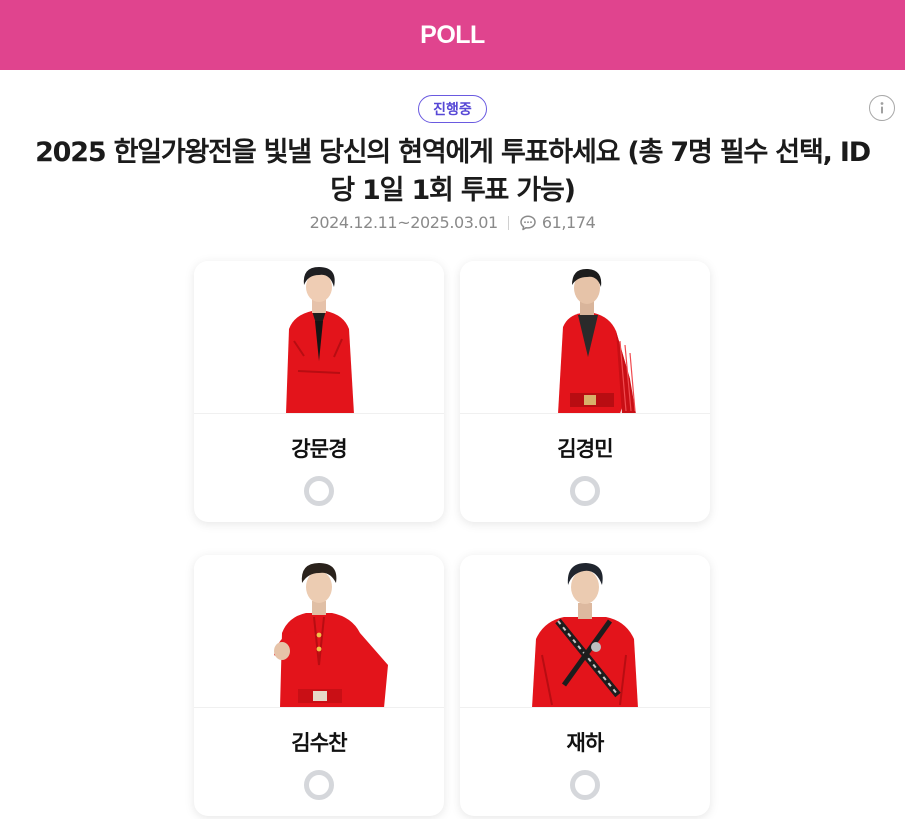 This screenshot has width=905, height=819. What do you see at coordinates (508, 222) in the screenshot?
I see `meta-divider` at bounding box center [508, 222].